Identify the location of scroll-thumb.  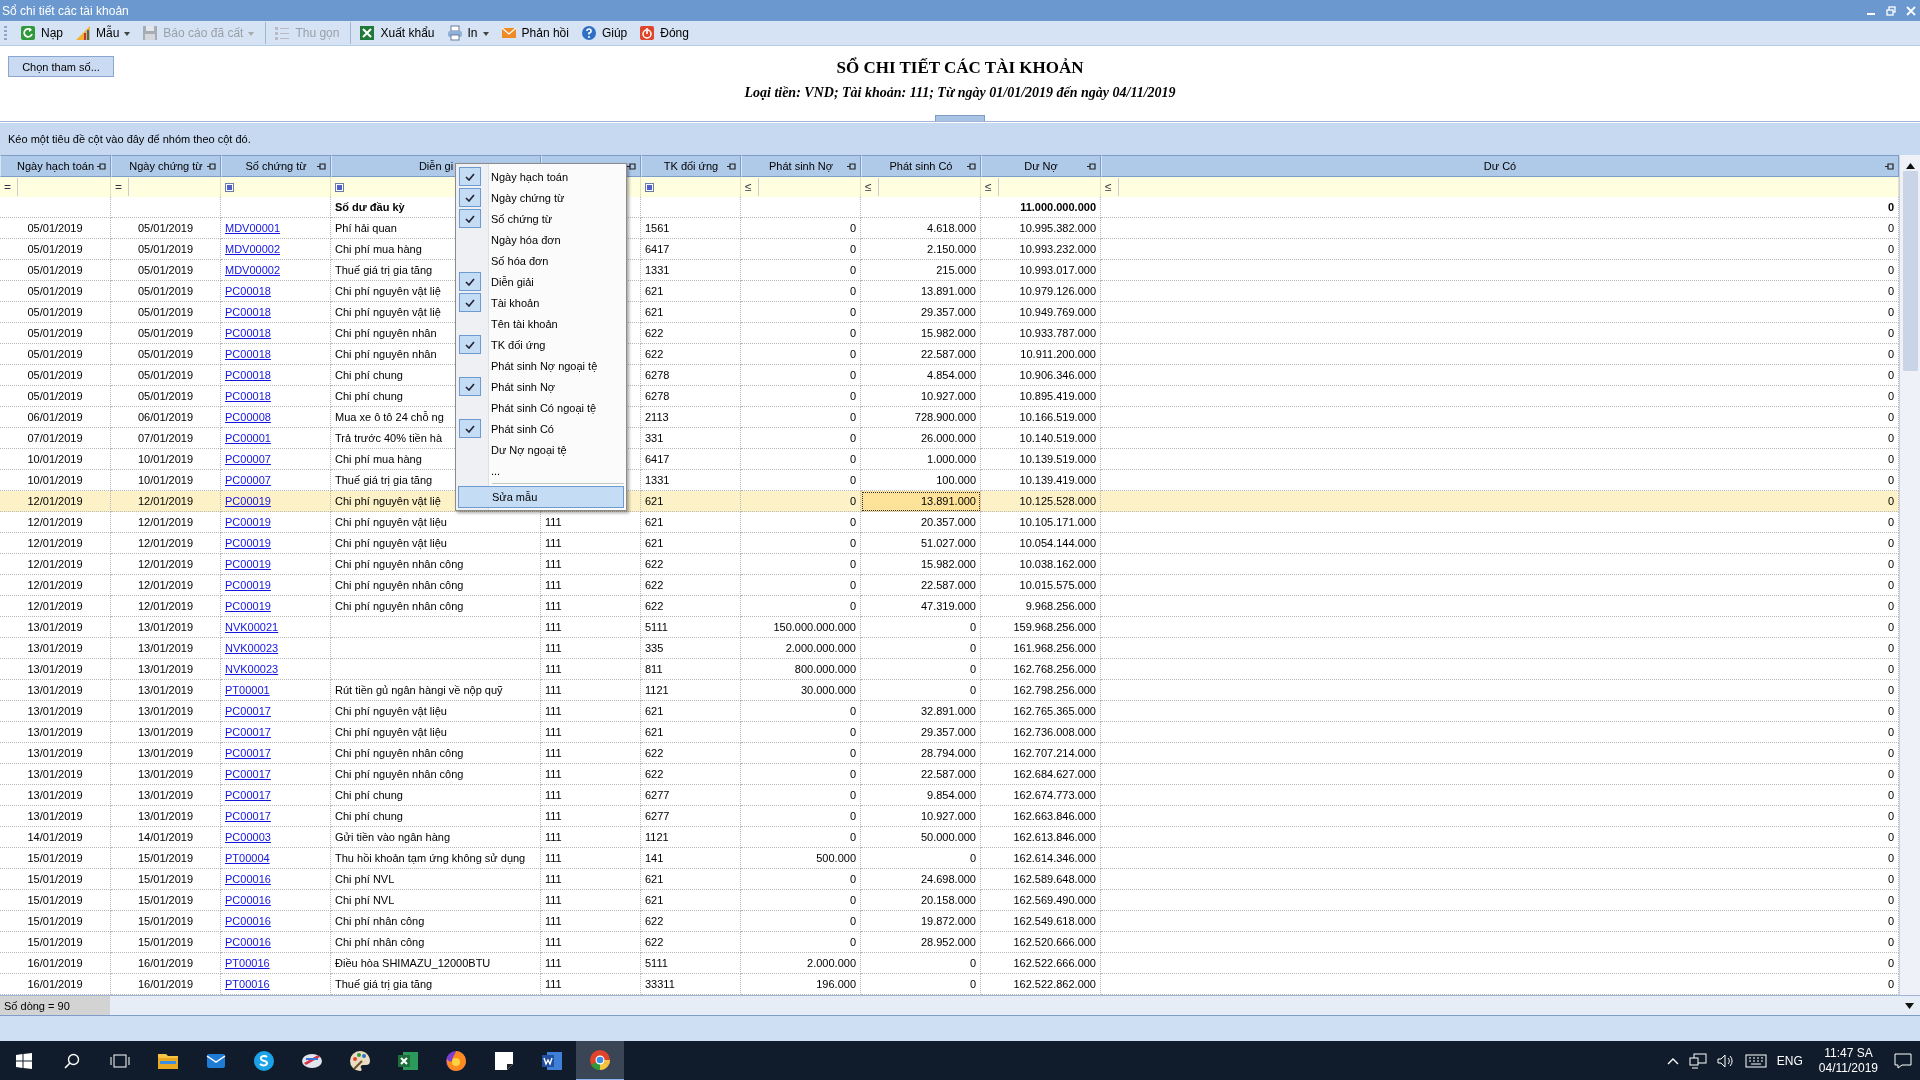
(1910, 271).